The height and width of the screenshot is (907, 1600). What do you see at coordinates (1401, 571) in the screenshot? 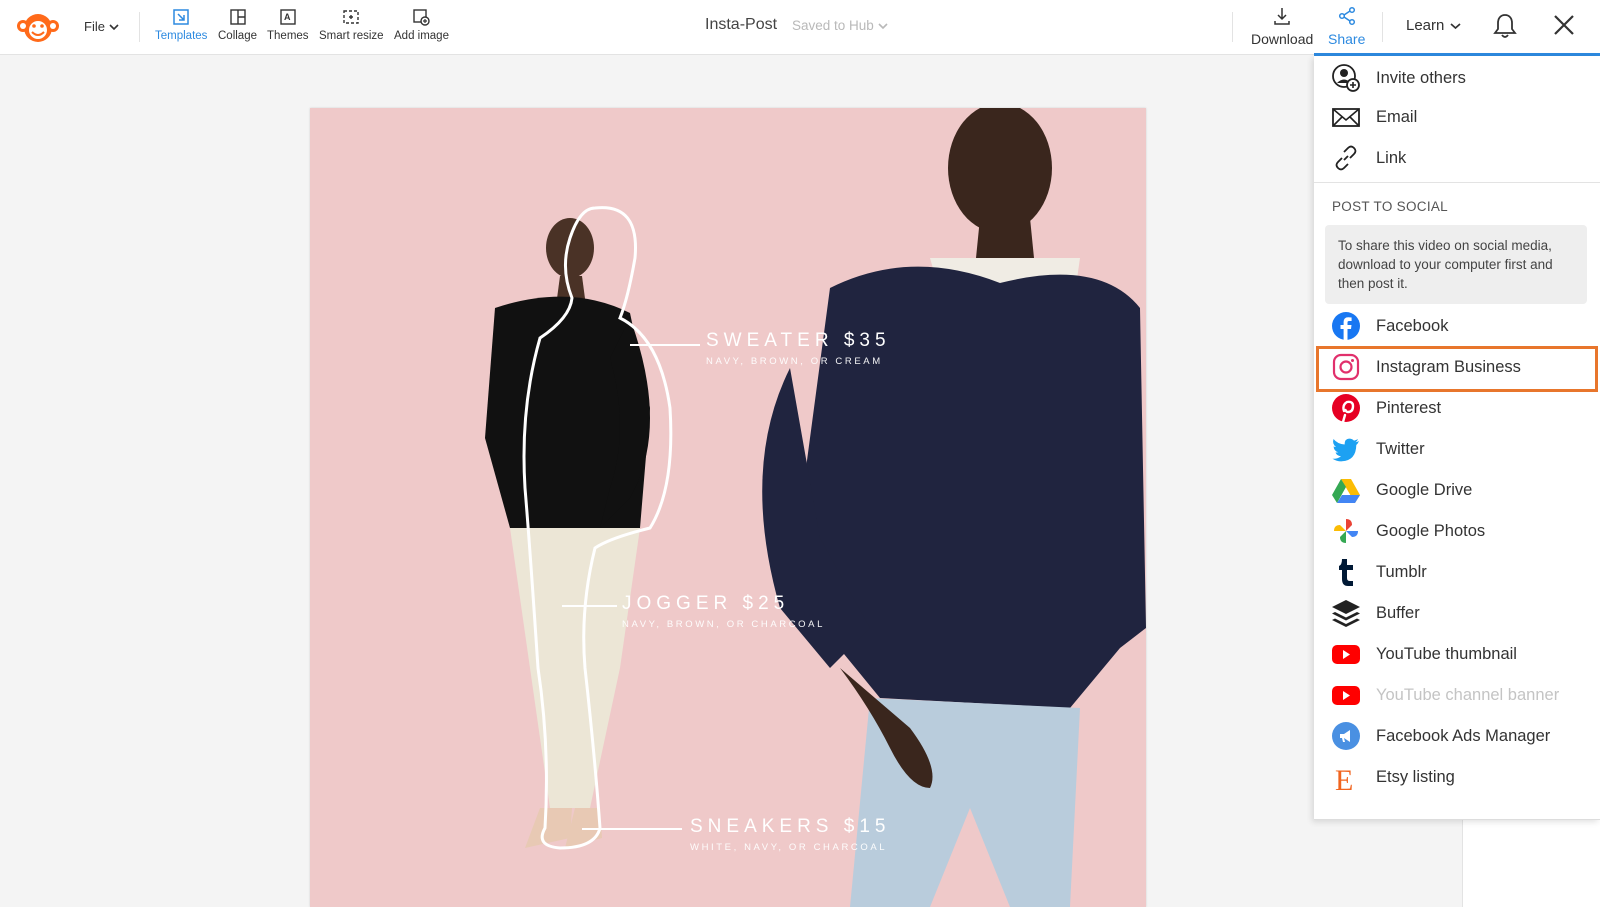
I see `menu-item-label: Tumblr` at bounding box center [1401, 571].